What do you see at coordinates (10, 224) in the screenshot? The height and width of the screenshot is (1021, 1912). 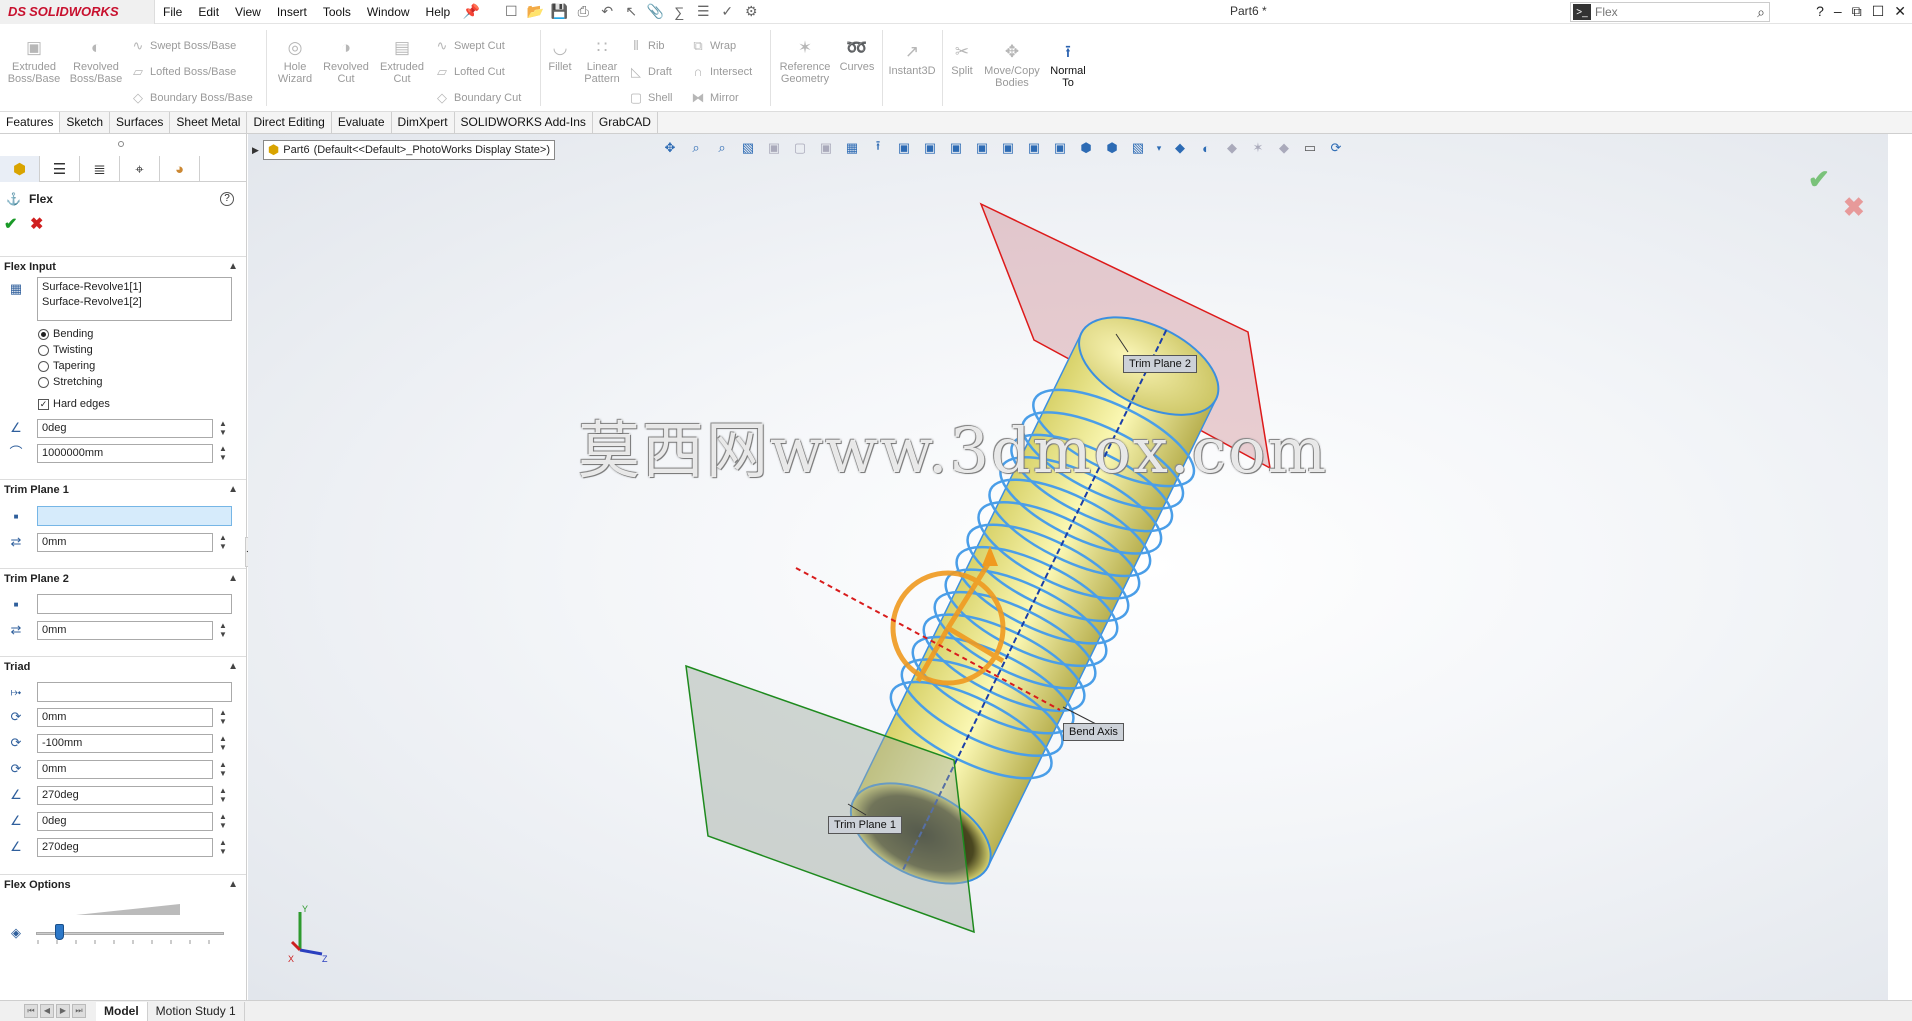 I see `ok-button: ✔` at bounding box center [10, 224].